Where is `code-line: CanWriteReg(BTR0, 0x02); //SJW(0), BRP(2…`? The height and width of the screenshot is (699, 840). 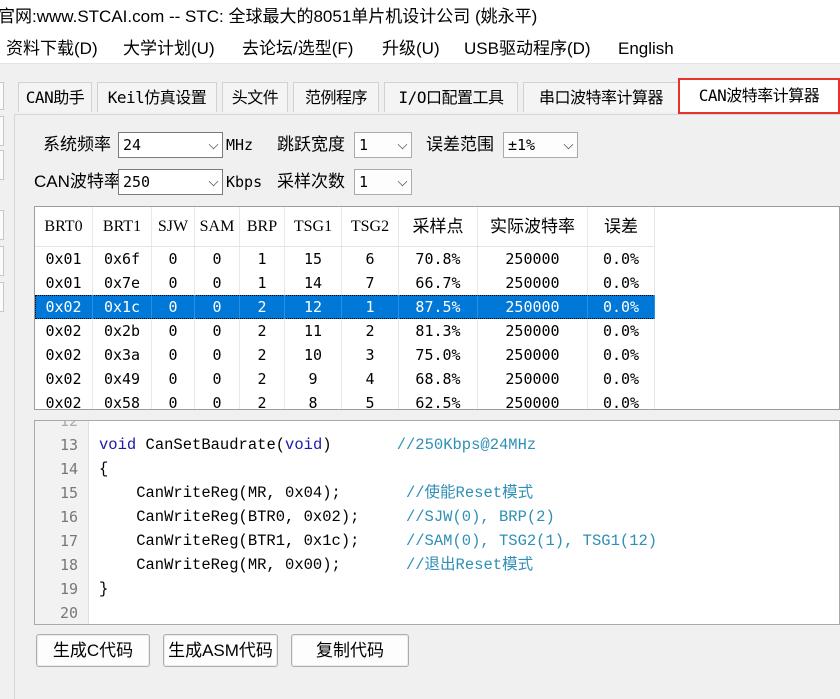 code-line: CanWriteReg(BTR0, 0x02); //SJW(0), BRP(2… is located at coordinates (327, 517).